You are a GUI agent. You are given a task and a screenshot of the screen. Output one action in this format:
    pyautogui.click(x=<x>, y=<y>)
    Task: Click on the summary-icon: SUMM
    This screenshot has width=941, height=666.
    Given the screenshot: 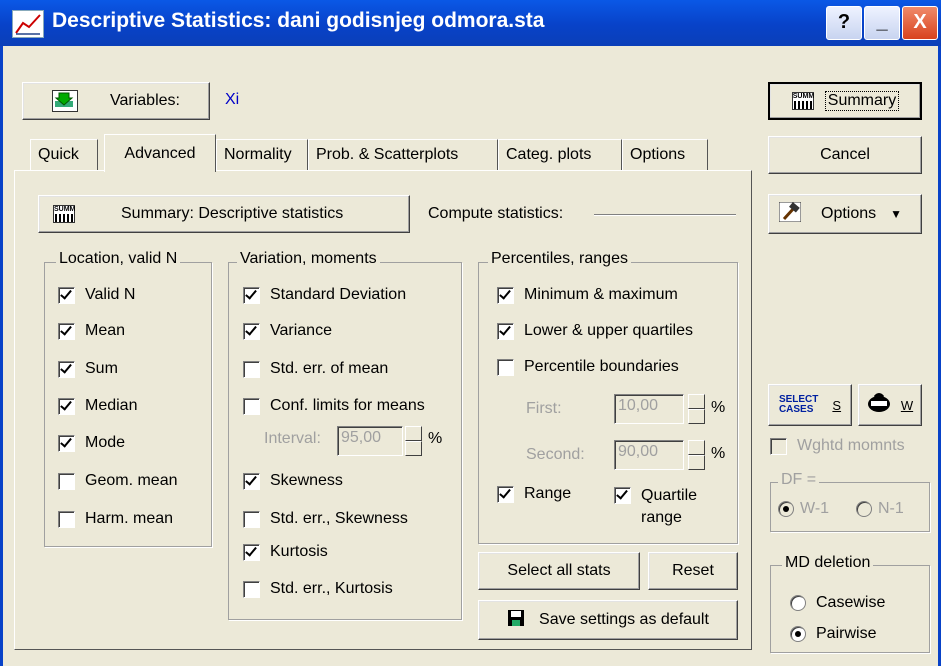 What is the action you would take?
    pyautogui.click(x=802, y=101)
    